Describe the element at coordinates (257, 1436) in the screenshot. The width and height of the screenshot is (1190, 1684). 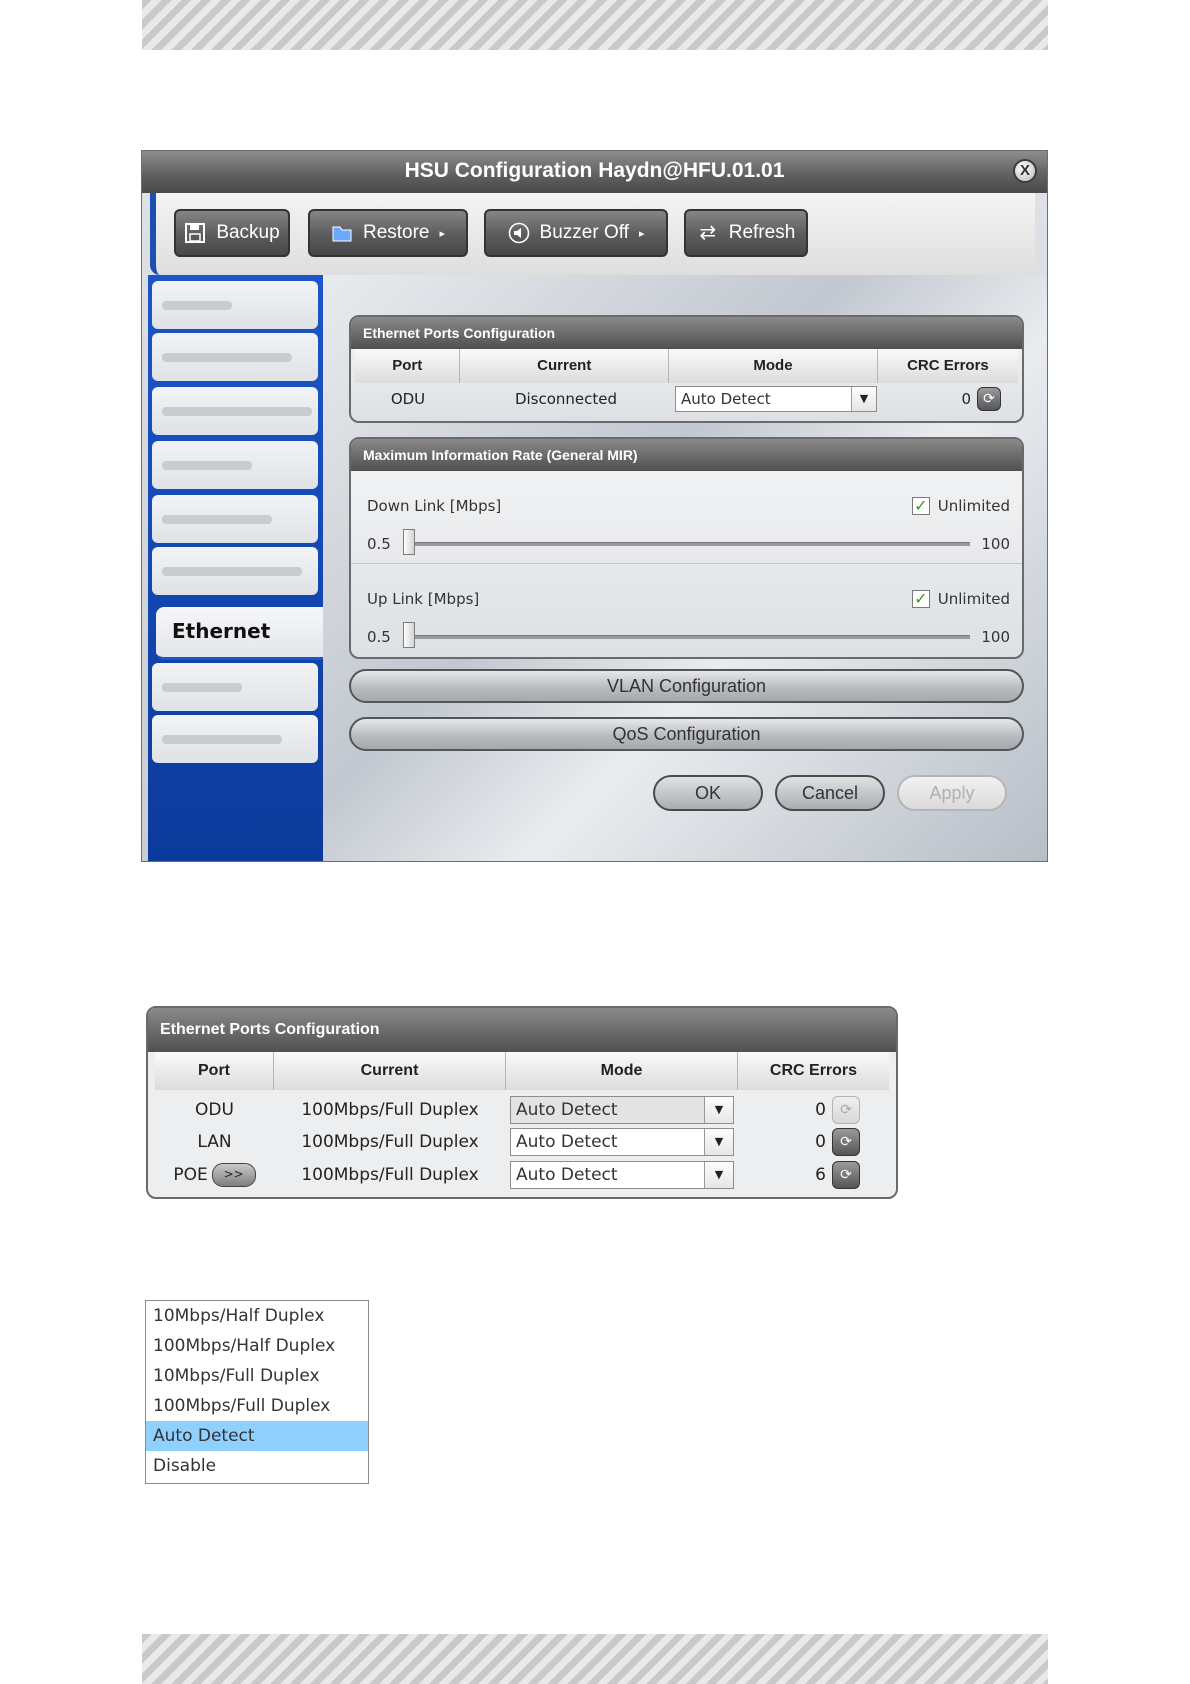
I see `mode-option-selected: Auto Detect` at that location.